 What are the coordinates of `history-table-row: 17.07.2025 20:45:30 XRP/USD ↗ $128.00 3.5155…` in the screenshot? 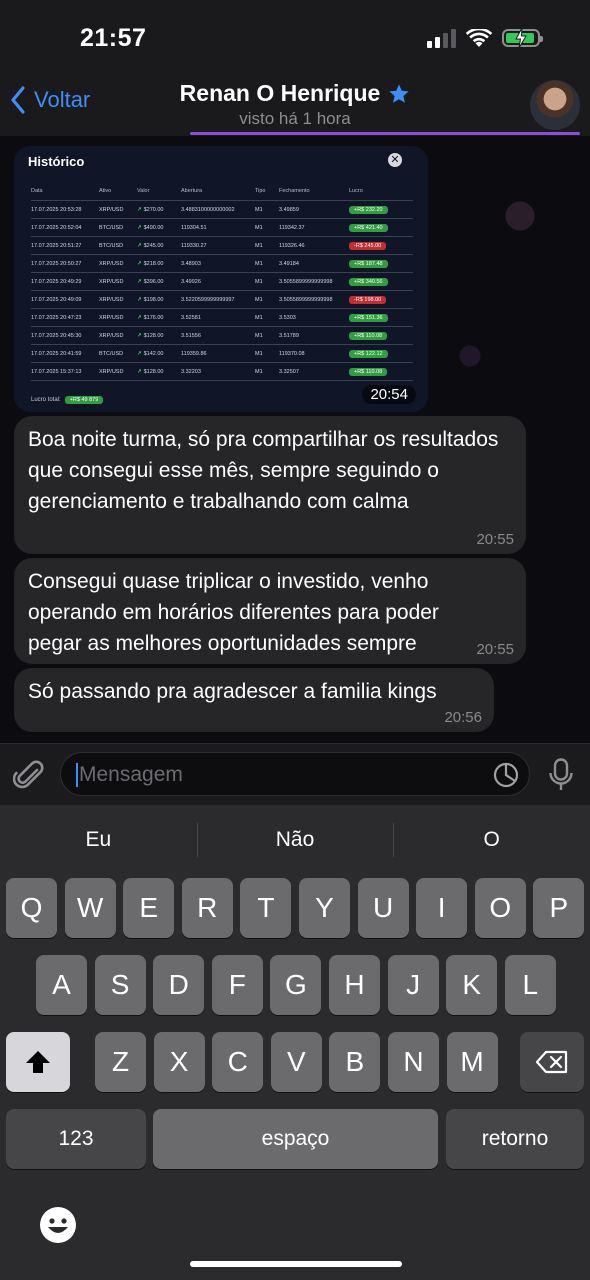 It's located at (222, 335).